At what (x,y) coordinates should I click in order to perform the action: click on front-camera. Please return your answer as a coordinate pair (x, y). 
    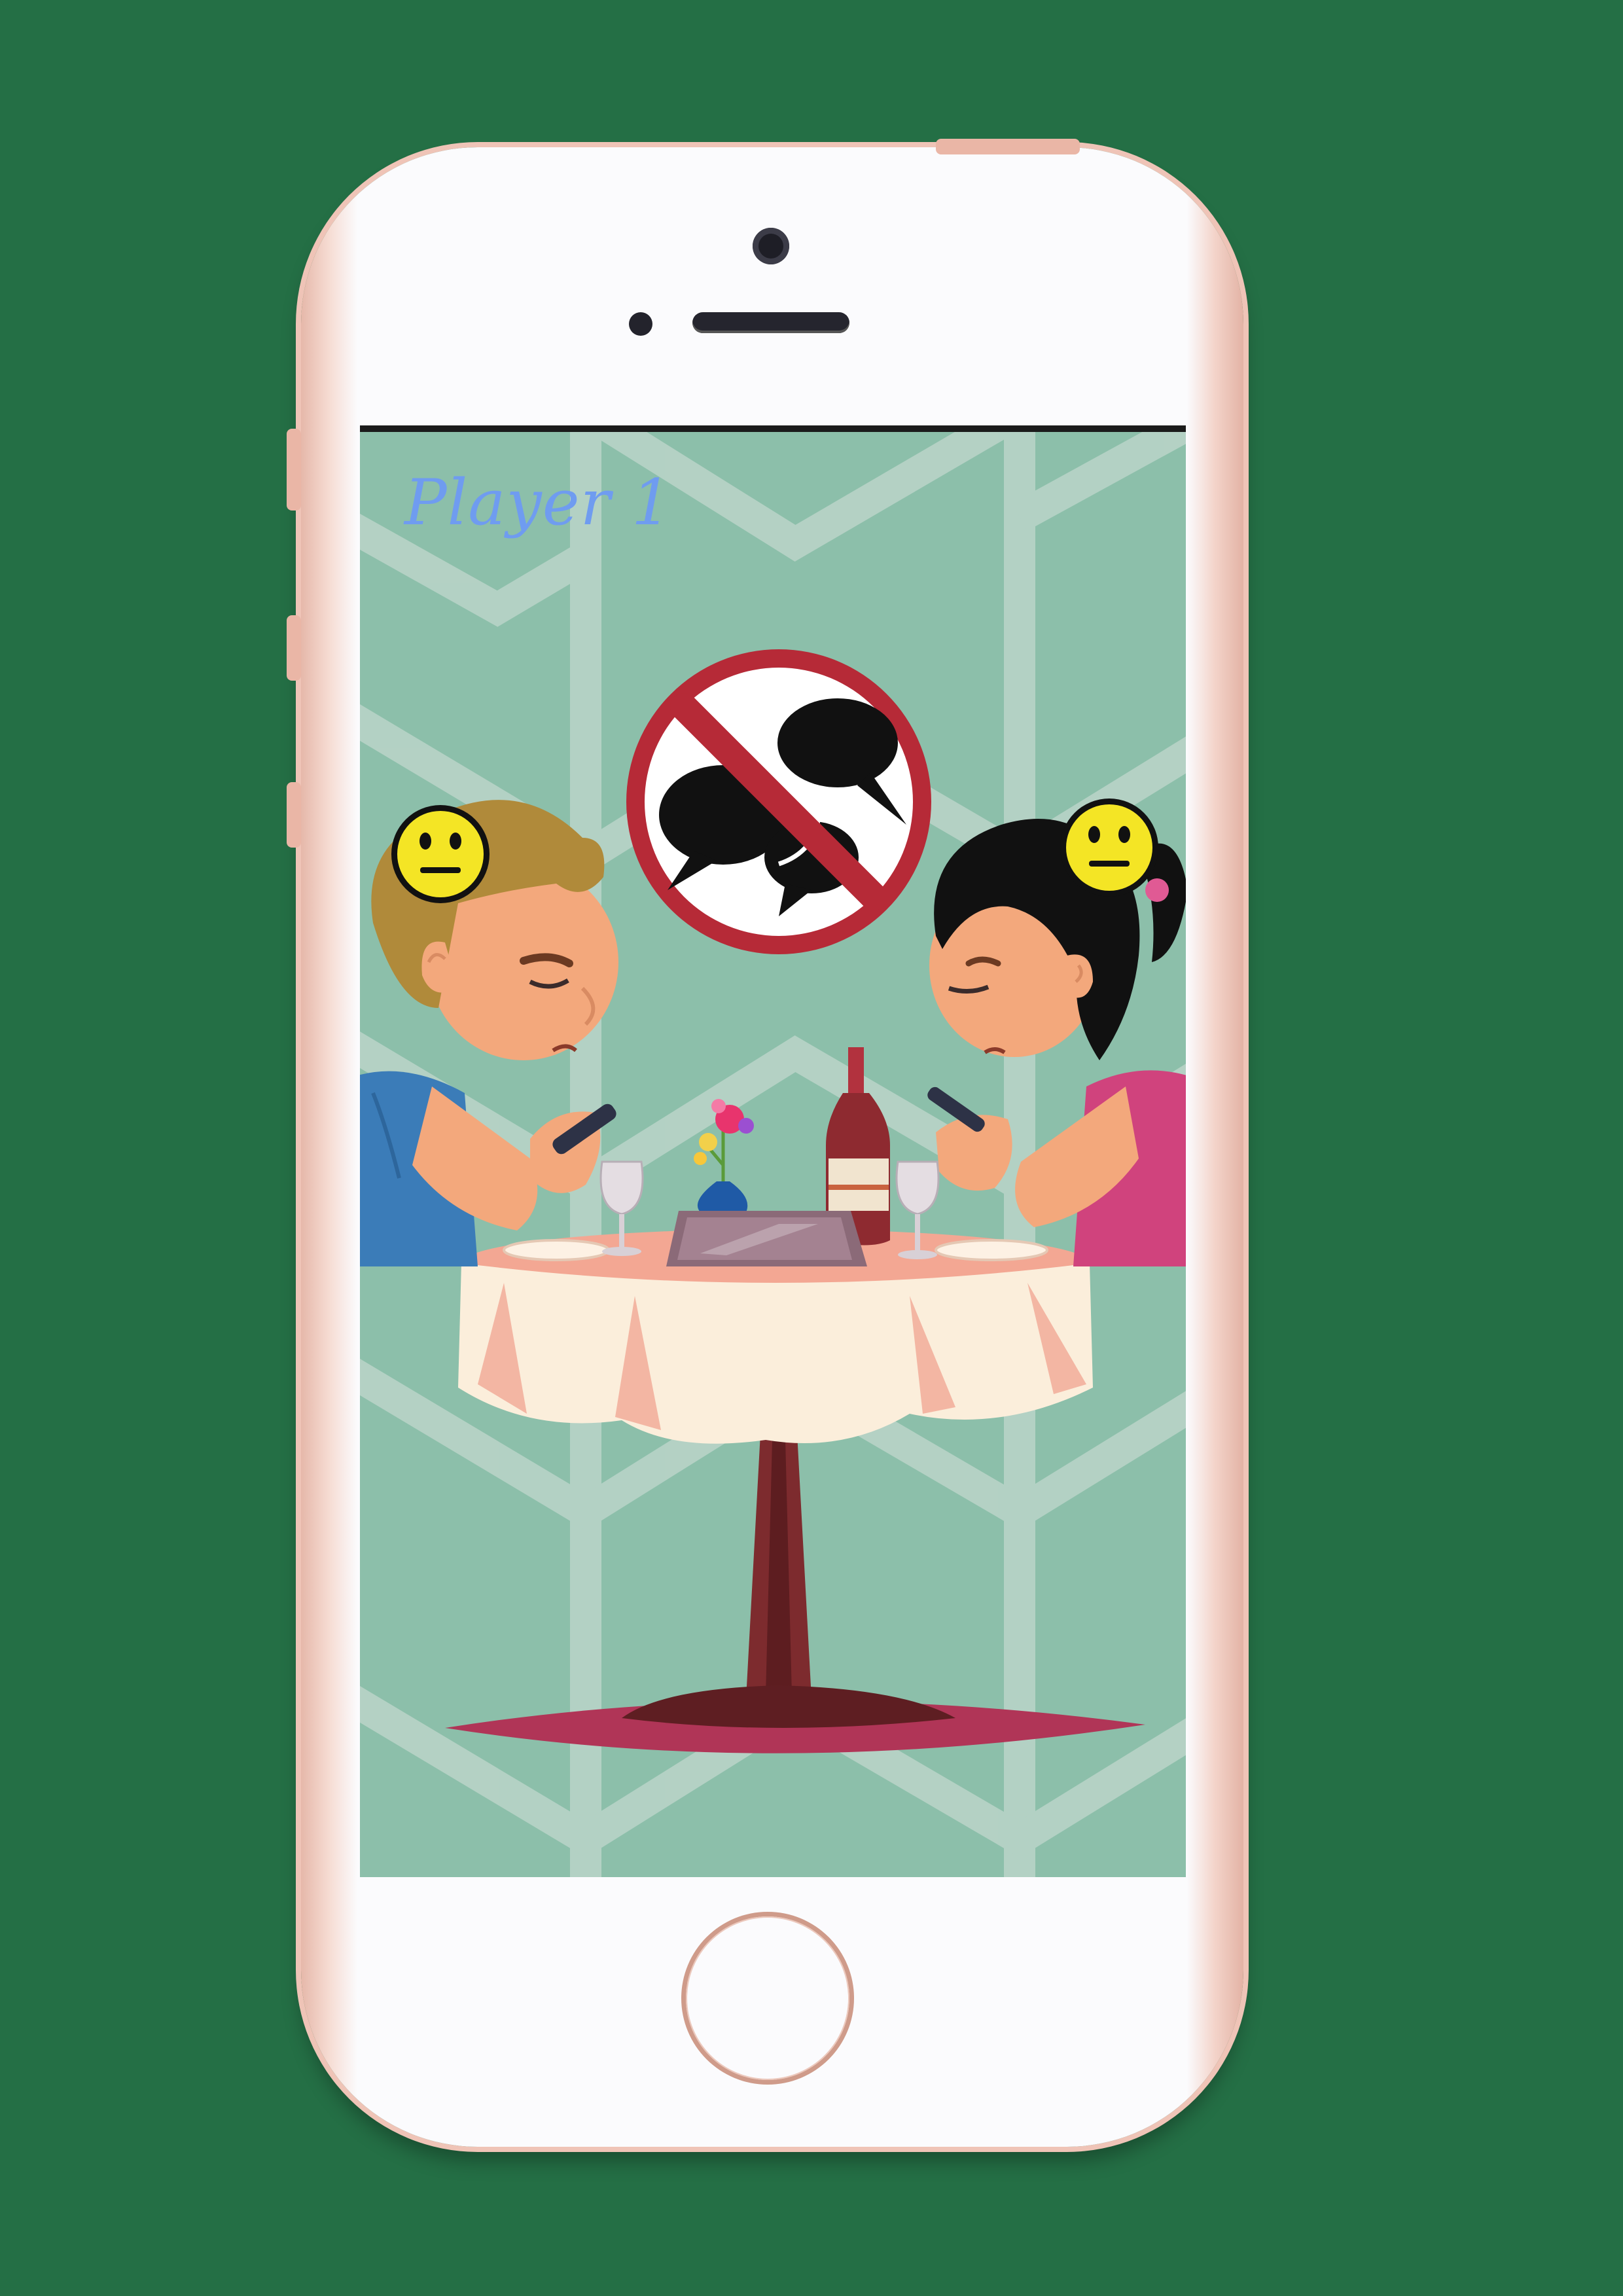
    Looking at the image, I should click on (771, 246).